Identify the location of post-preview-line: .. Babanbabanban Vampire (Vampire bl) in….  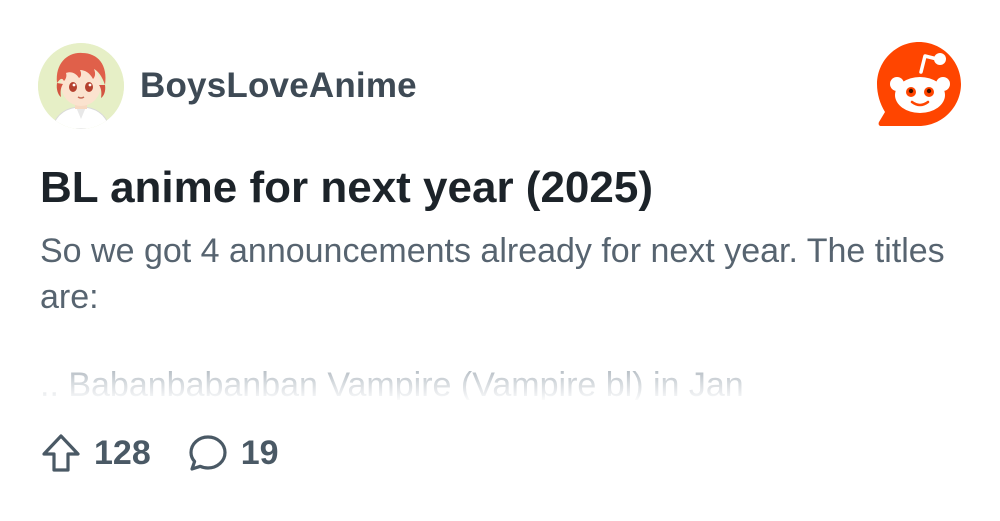
(505, 381).